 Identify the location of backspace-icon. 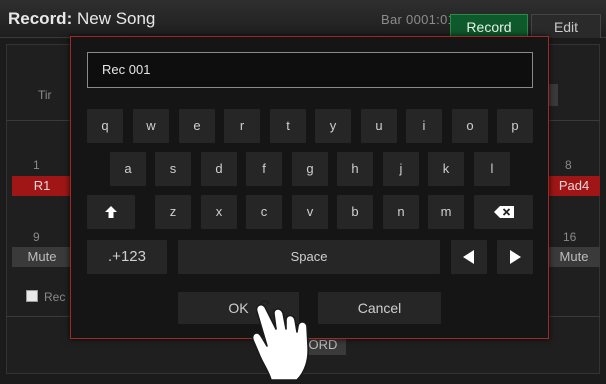
(503, 212).